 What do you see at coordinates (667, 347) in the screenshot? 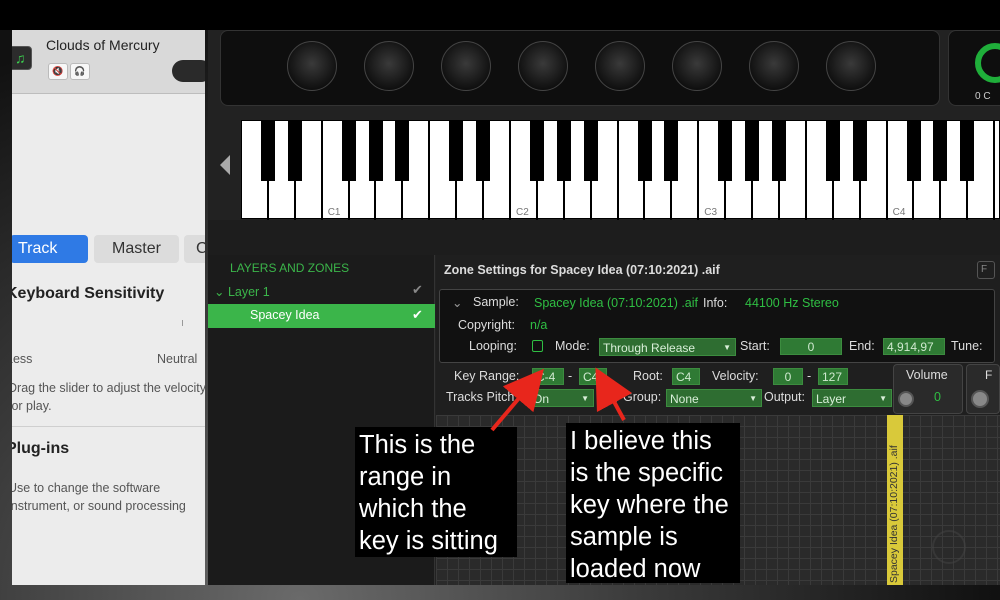
I see `mode-dropdown: ▼ Through Release` at bounding box center [667, 347].